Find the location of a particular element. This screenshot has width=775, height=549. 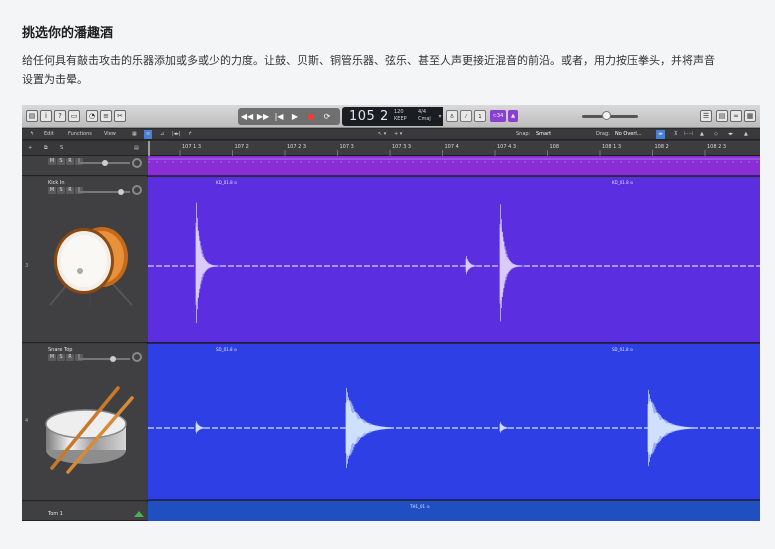

add-track-icon: + is located at coordinates (30, 148).